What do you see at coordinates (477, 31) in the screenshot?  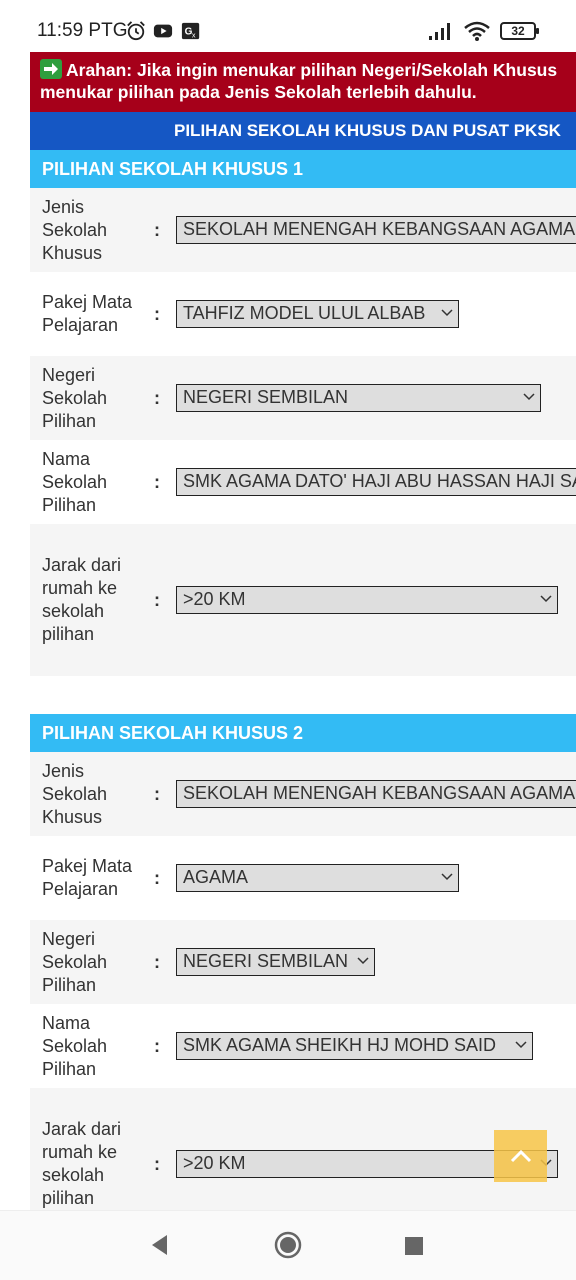 I see `wifi-icon` at bounding box center [477, 31].